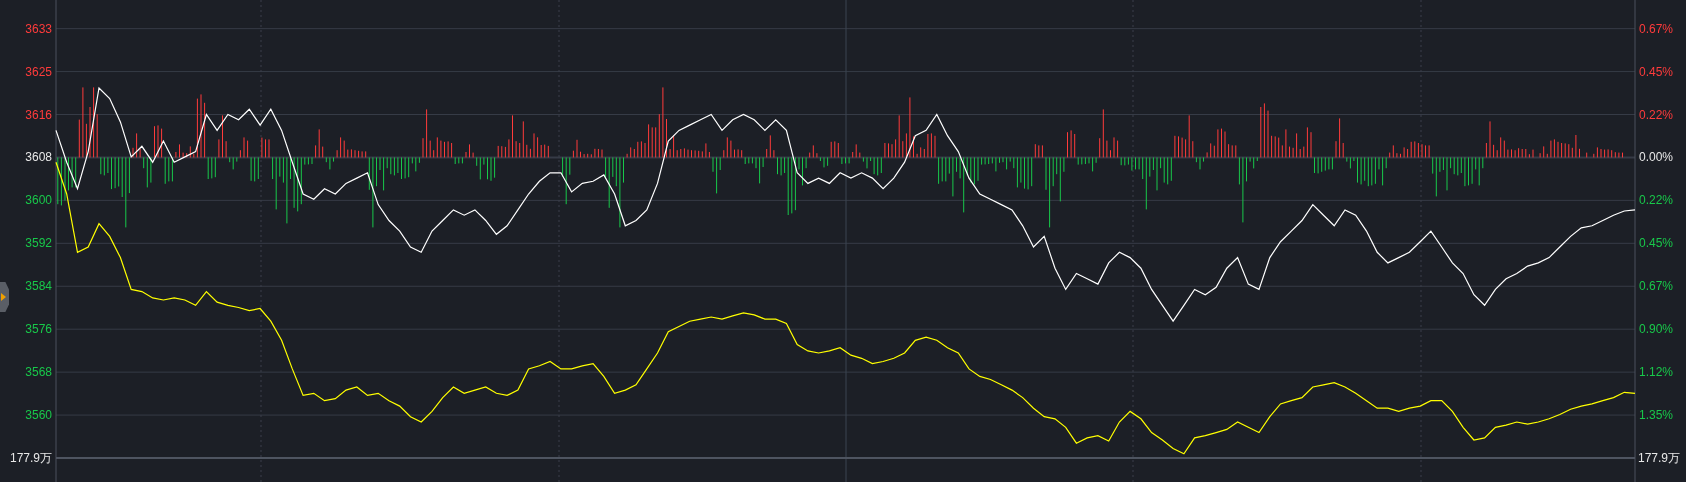 This screenshot has width=1686, height=482. What do you see at coordinates (38, 243) in the screenshot?
I see `axis-tick-label: 3592` at bounding box center [38, 243].